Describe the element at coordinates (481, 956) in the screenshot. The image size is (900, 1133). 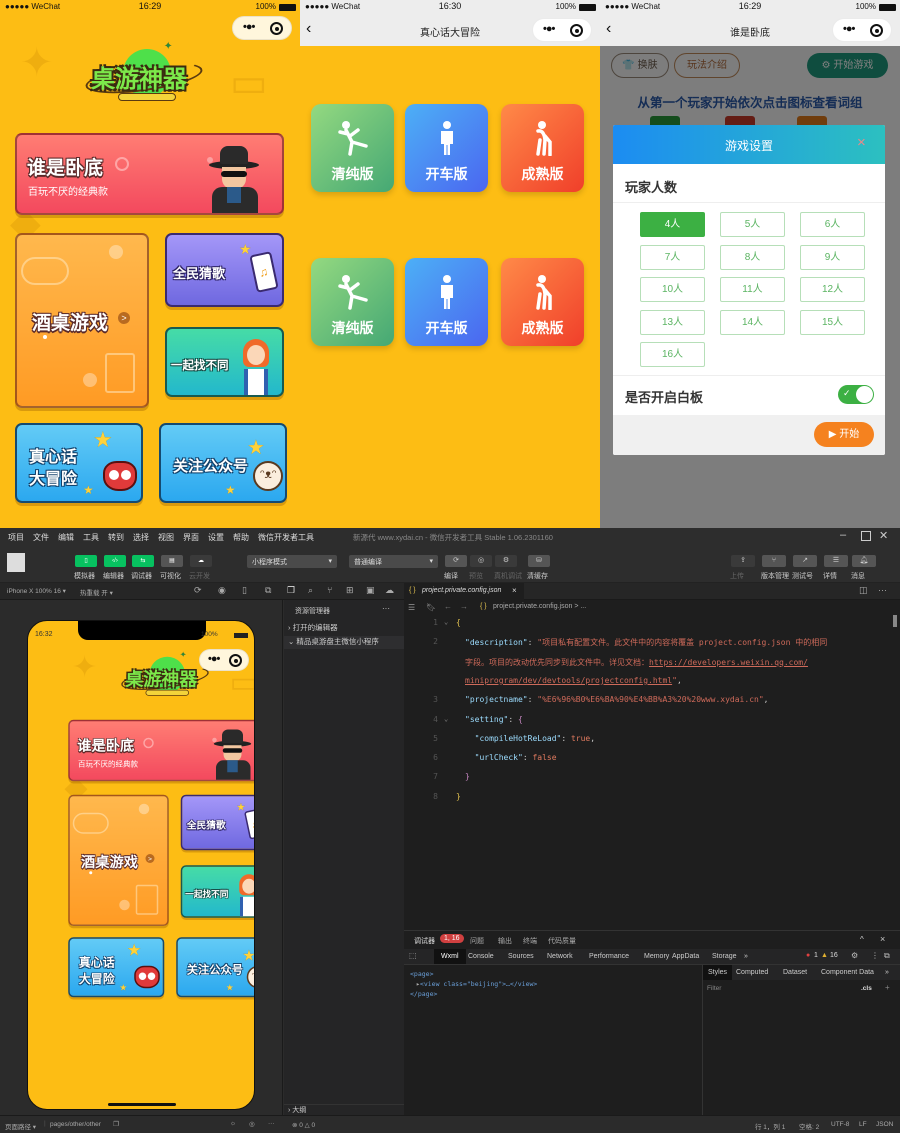
I see `panel-tab-console: Console` at that location.